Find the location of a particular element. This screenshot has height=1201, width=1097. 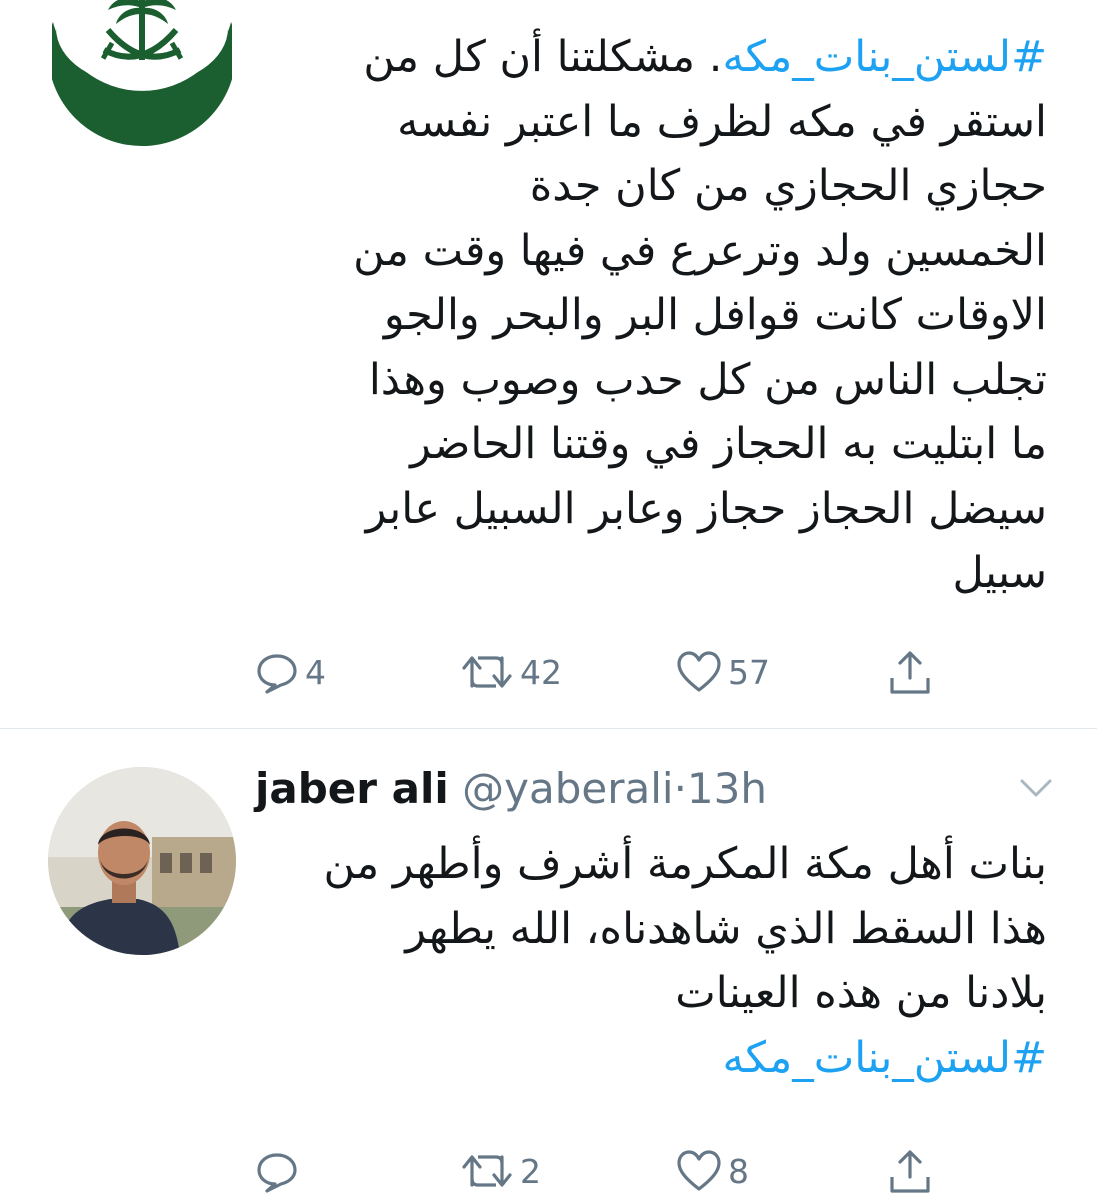

tweet-line: تجلب الناس من كل حدب وصوب وهذا is located at coordinates (707, 379).